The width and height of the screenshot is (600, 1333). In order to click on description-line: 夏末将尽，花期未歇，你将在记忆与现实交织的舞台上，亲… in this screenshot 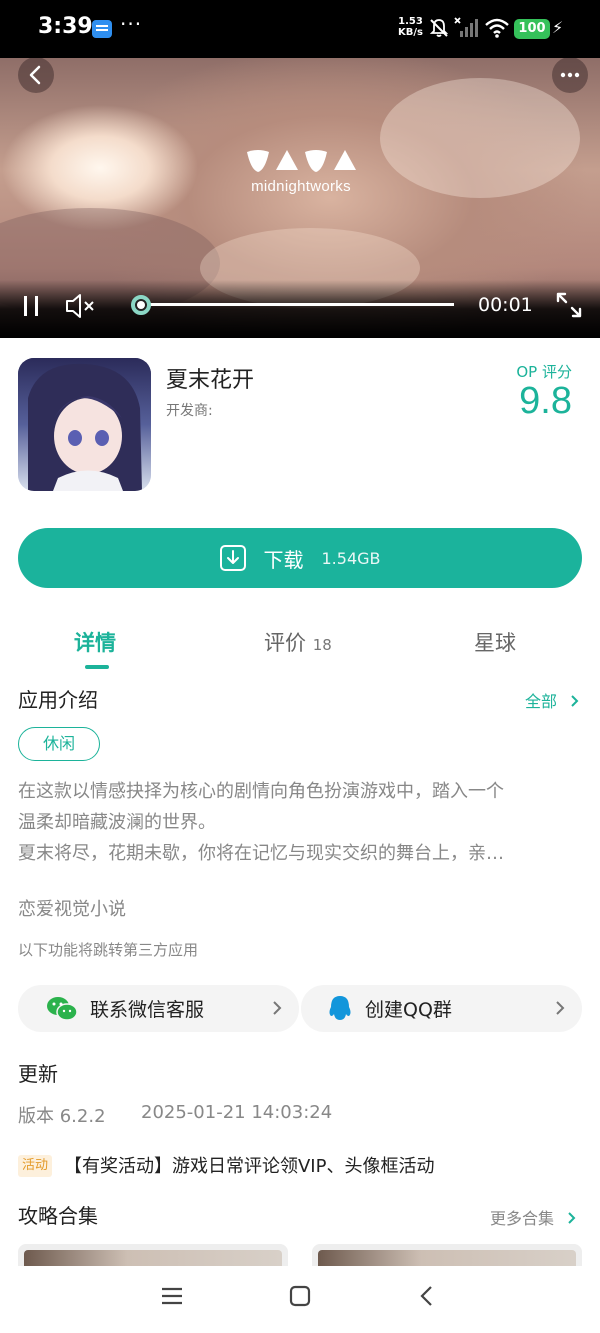, I will do `click(261, 853)`.